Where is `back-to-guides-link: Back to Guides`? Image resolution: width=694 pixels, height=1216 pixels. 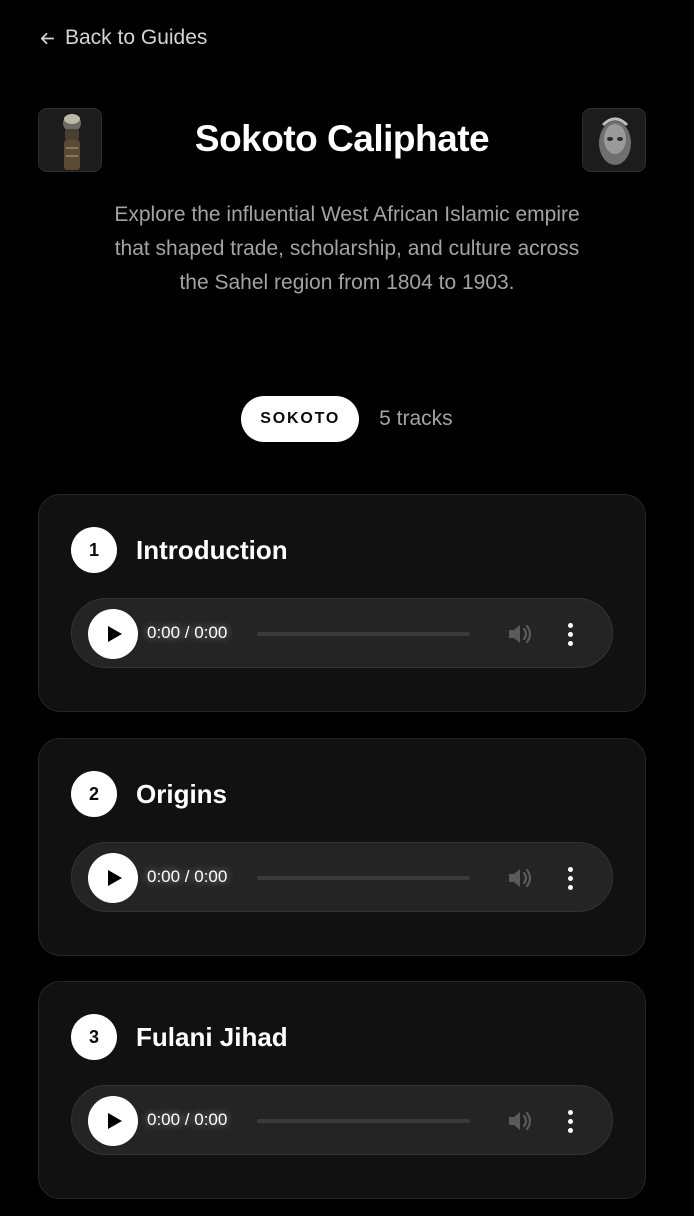 back-to-guides-link: Back to Guides is located at coordinates (122, 38).